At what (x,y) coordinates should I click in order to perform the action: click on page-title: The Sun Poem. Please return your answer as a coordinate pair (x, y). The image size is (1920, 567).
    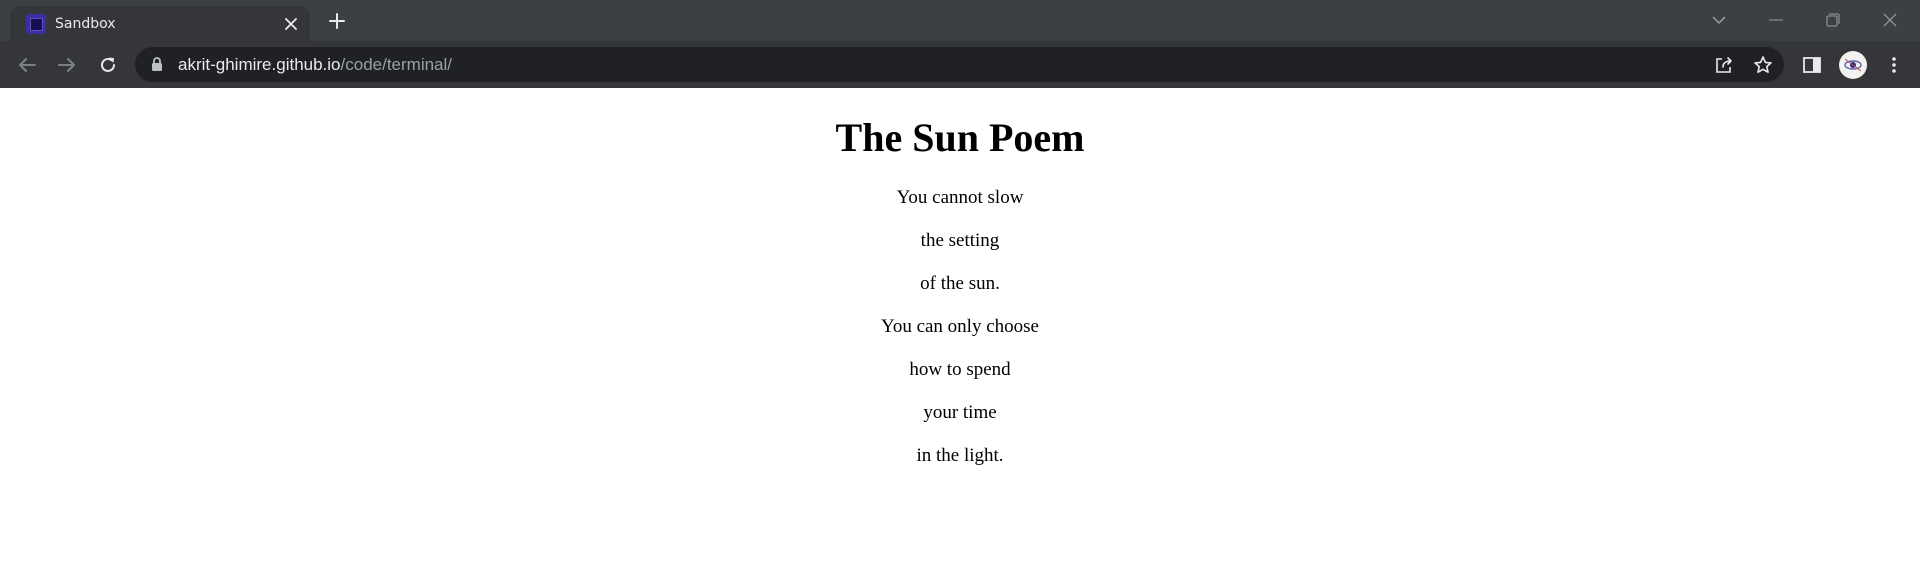
    Looking at the image, I should click on (960, 137).